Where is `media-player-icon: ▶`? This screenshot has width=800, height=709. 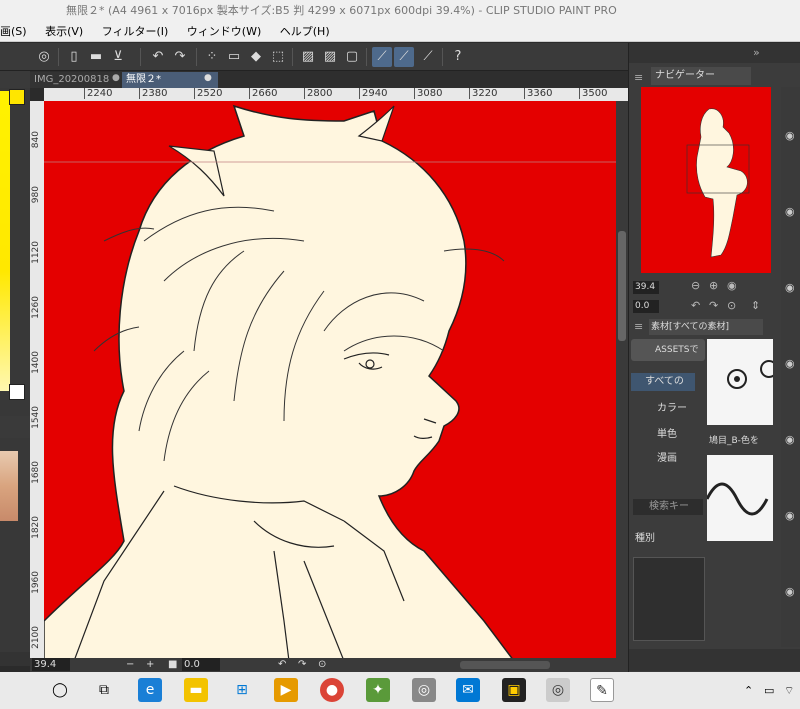 media-player-icon: ▶ is located at coordinates (286, 690).